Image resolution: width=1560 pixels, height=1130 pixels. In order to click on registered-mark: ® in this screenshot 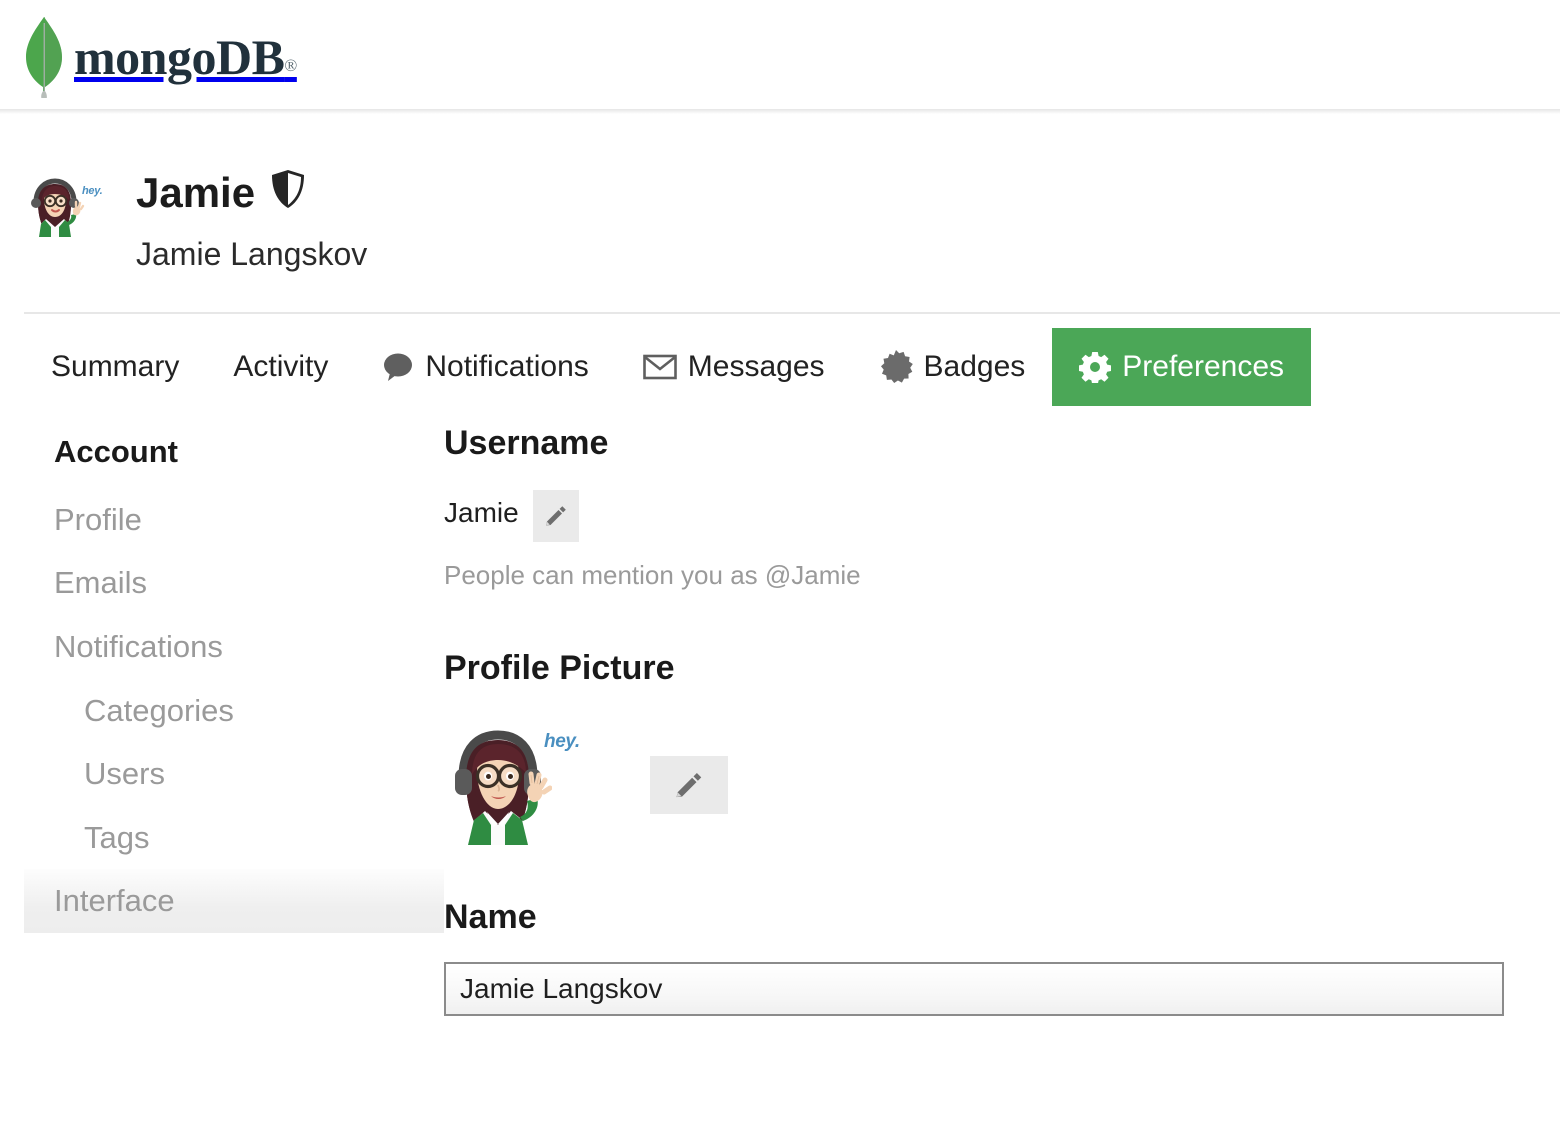, I will do `click(290, 65)`.